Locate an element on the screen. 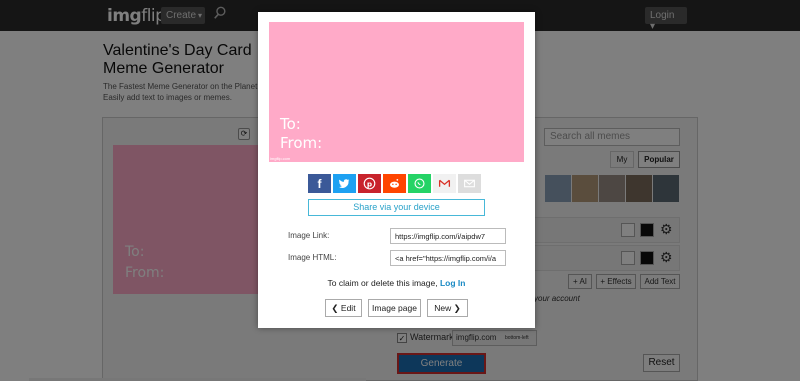  share-via-device-button: Share via your device is located at coordinates (396, 207).